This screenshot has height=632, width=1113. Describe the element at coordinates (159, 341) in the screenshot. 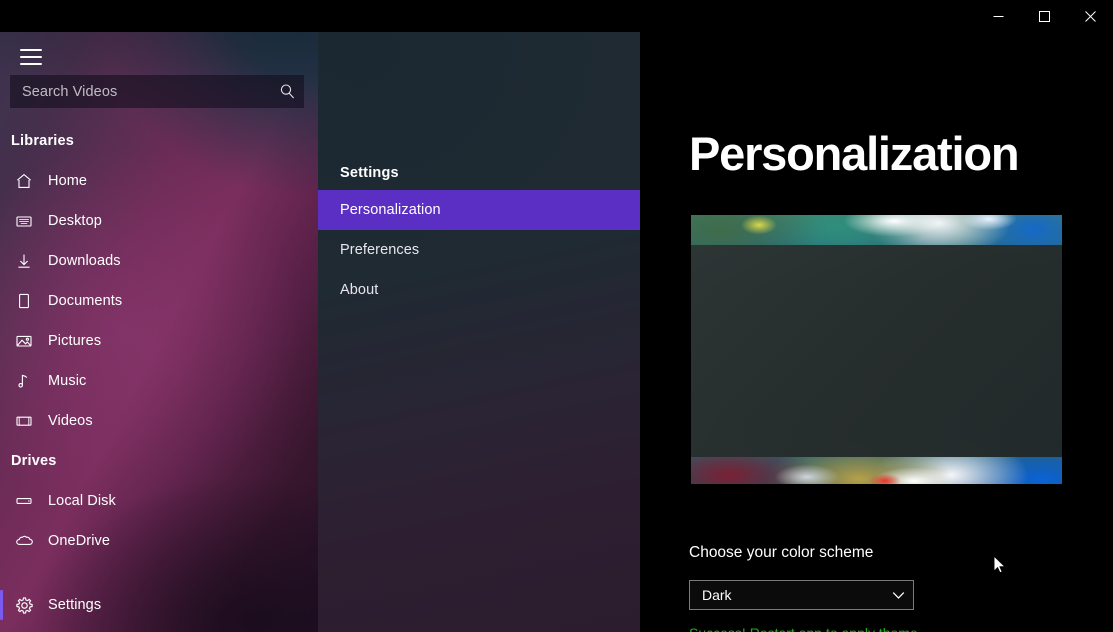

I see `sidebar-item-pictures: Pictures` at that location.